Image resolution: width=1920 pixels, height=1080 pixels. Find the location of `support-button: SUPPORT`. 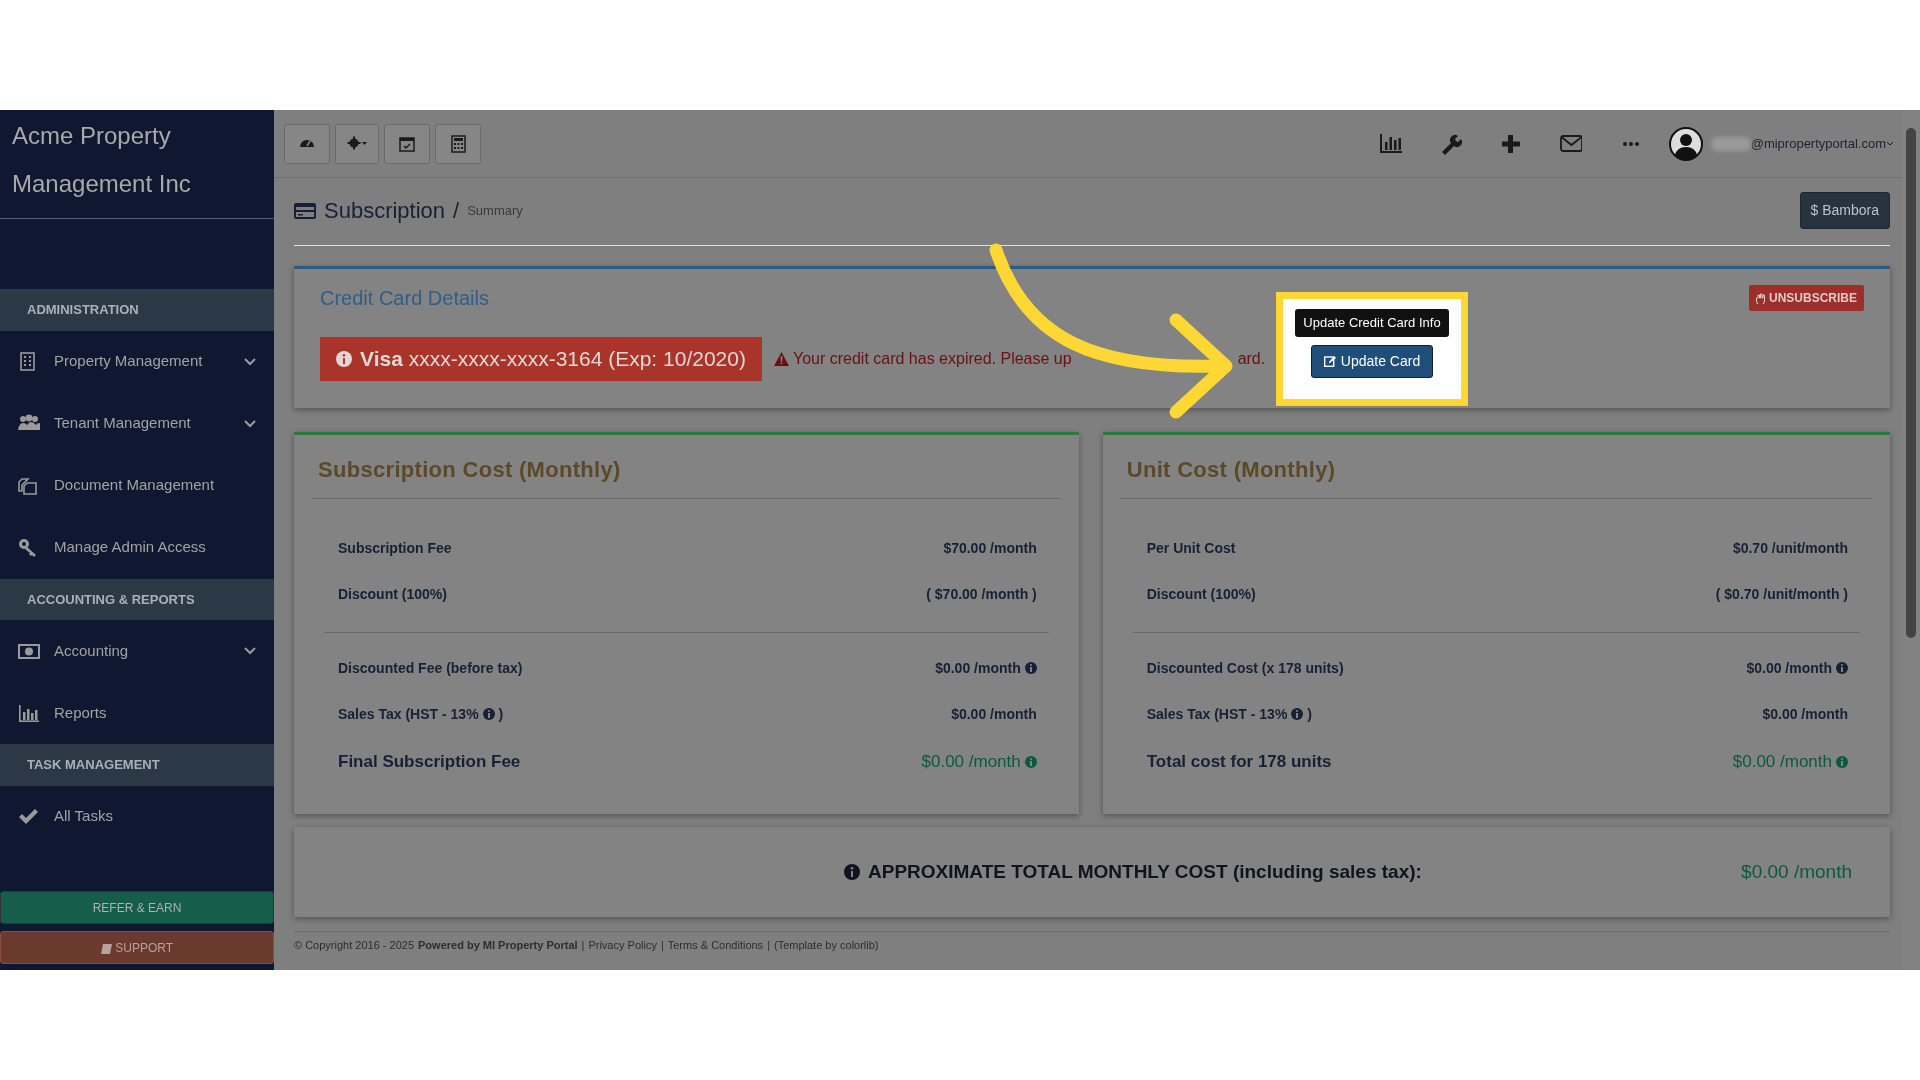

support-button: SUPPORT is located at coordinates (137, 947).